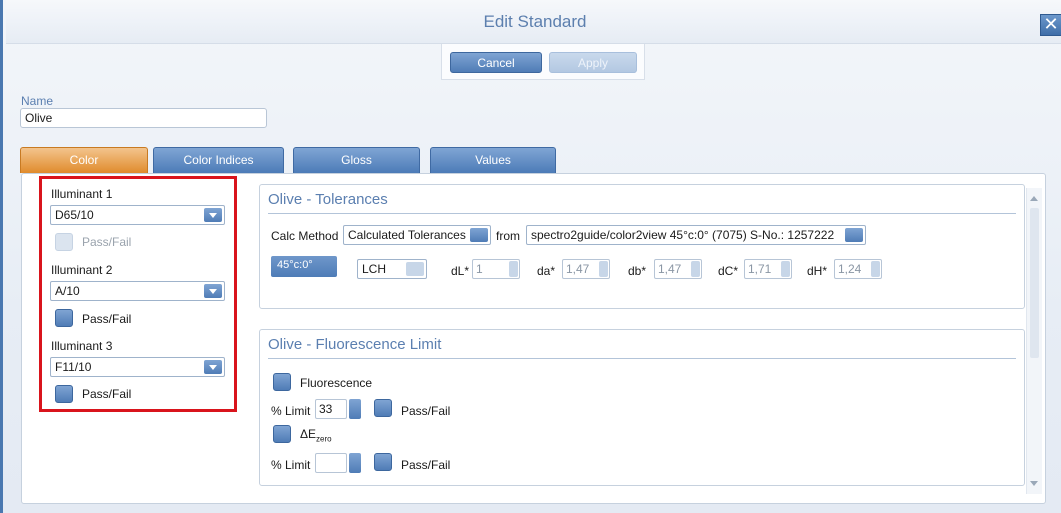 The image size is (1061, 513). Describe the element at coordinates (1050, 25) in the screenshot. I see `close-icon: ✕` at that location.